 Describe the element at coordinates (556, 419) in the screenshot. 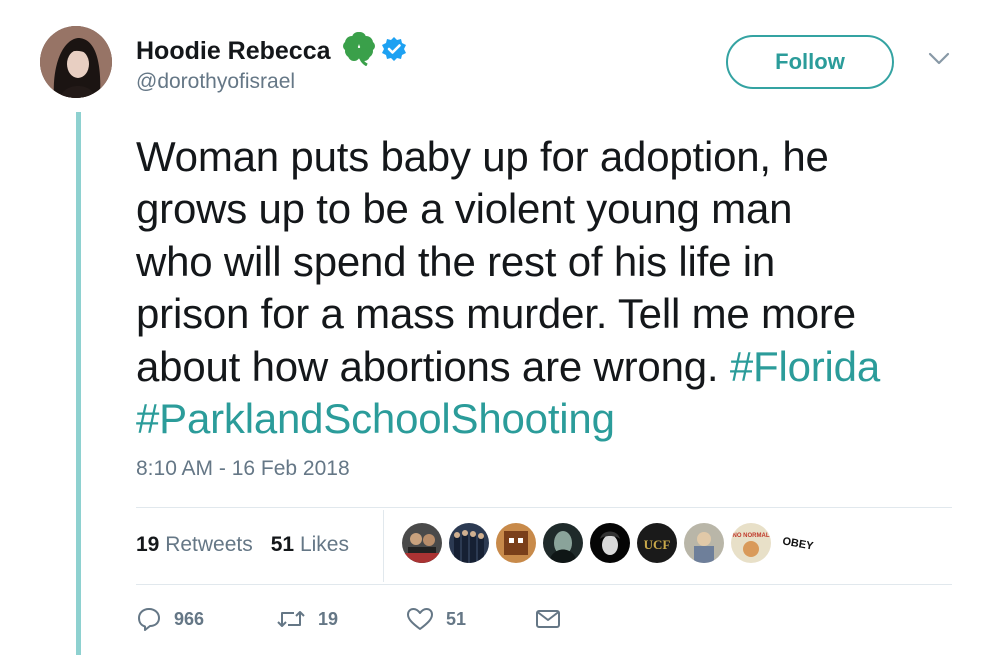

I see `hashtag-parkland: #ParklandSchoolShooting` at that location.